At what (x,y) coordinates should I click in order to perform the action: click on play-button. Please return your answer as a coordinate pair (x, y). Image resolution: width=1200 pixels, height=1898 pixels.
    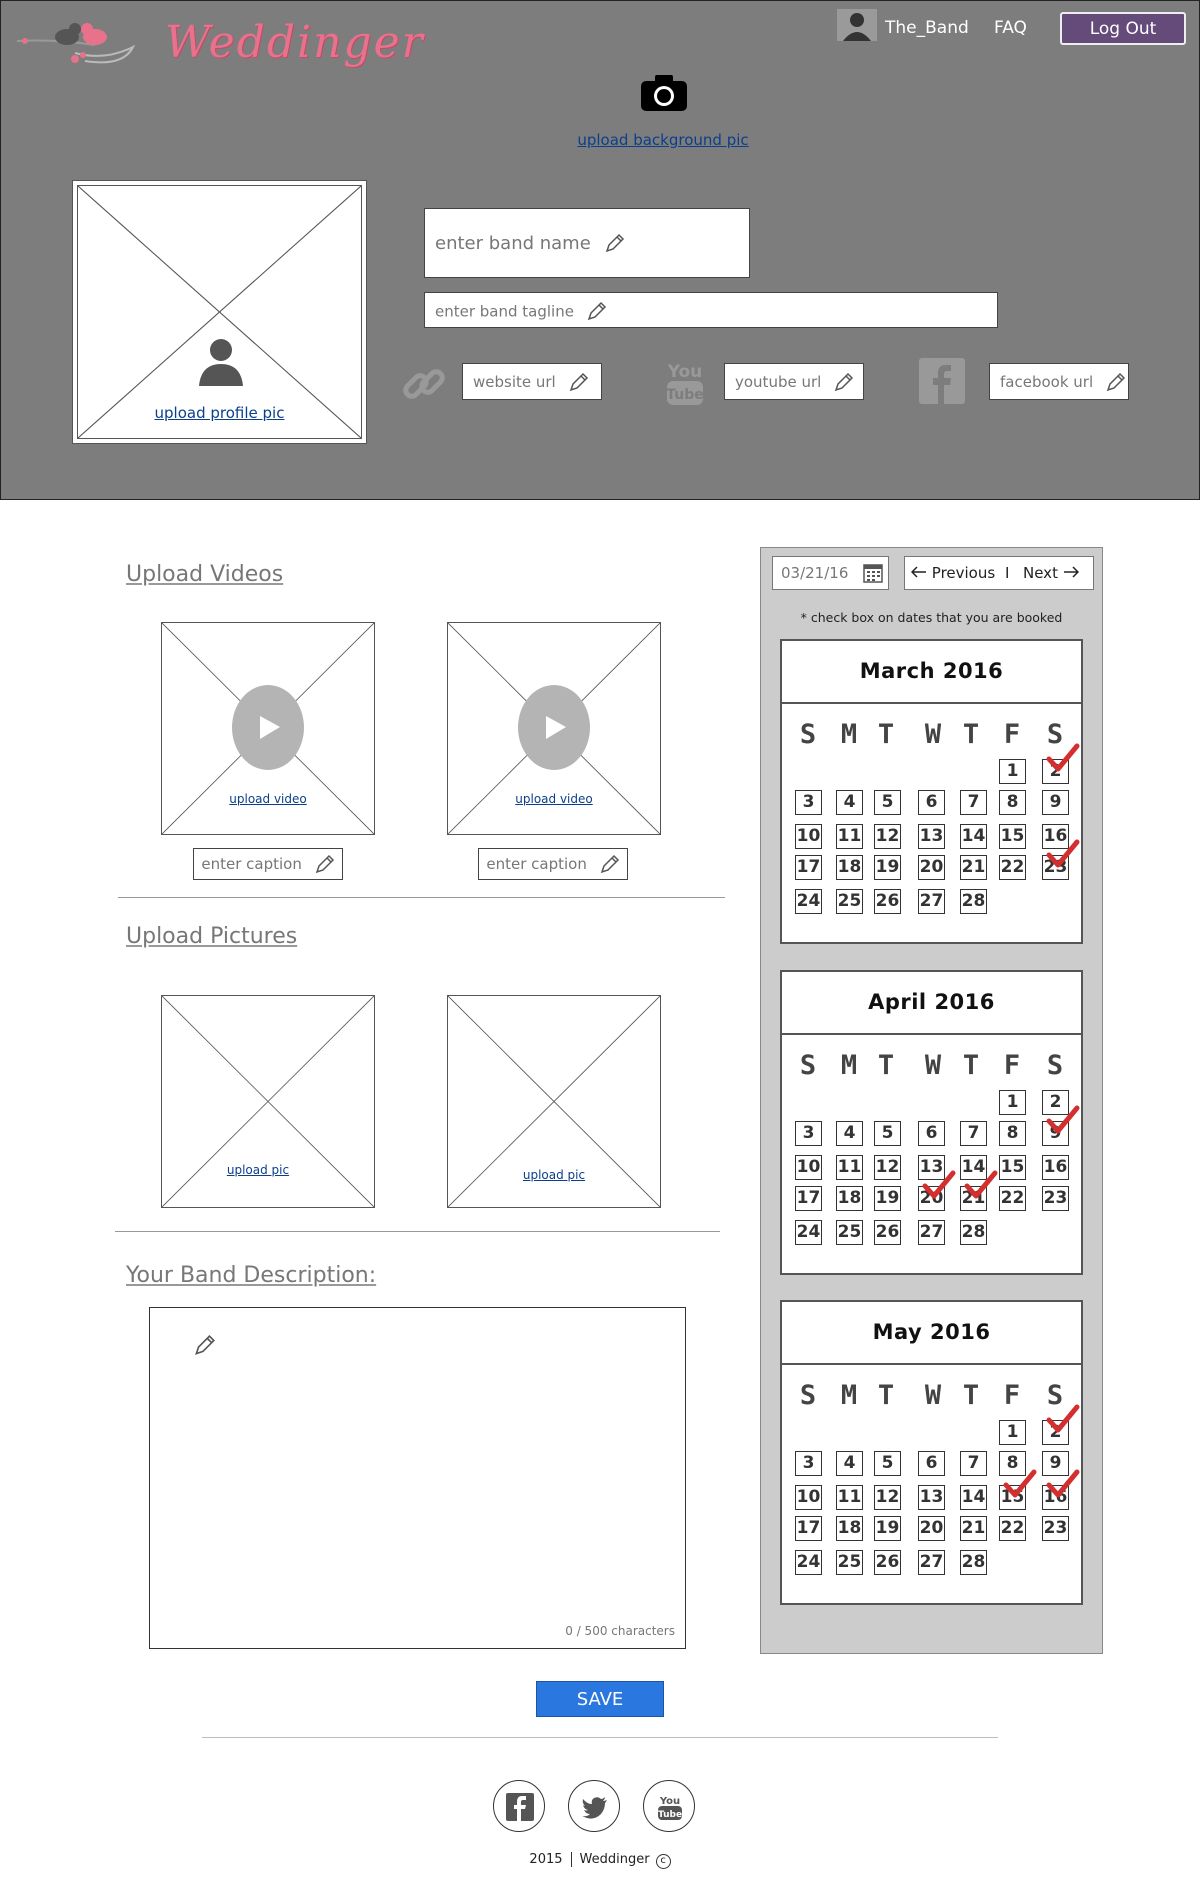
    Looking at the image, I should click on (268, 727).